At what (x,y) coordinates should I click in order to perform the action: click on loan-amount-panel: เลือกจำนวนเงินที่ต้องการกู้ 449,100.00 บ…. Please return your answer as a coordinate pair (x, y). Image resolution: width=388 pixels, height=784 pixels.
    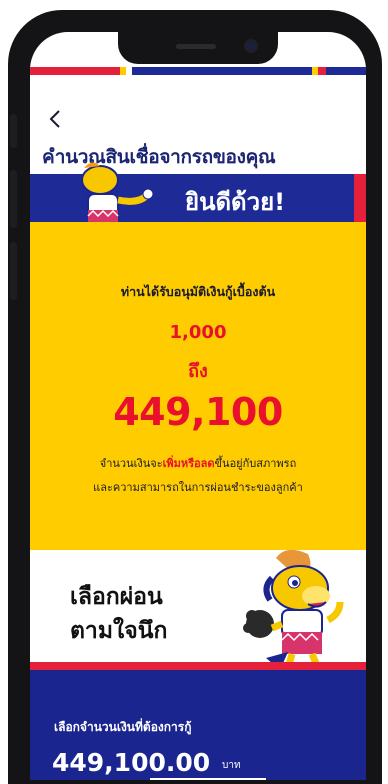
    Looking at the image, I should click on (198, 725).